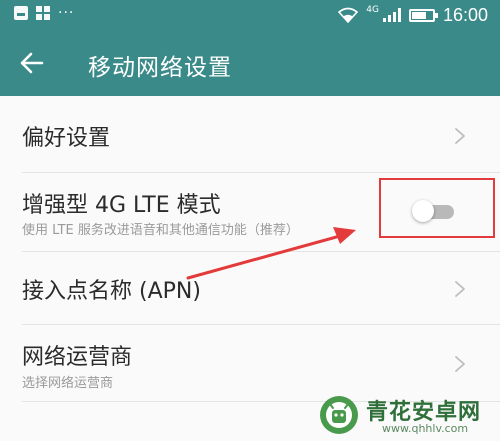 The height and width of the screenshot is (441, 500). I want to click on status-bar: ··· 4G 16:00, so click(250, 15).